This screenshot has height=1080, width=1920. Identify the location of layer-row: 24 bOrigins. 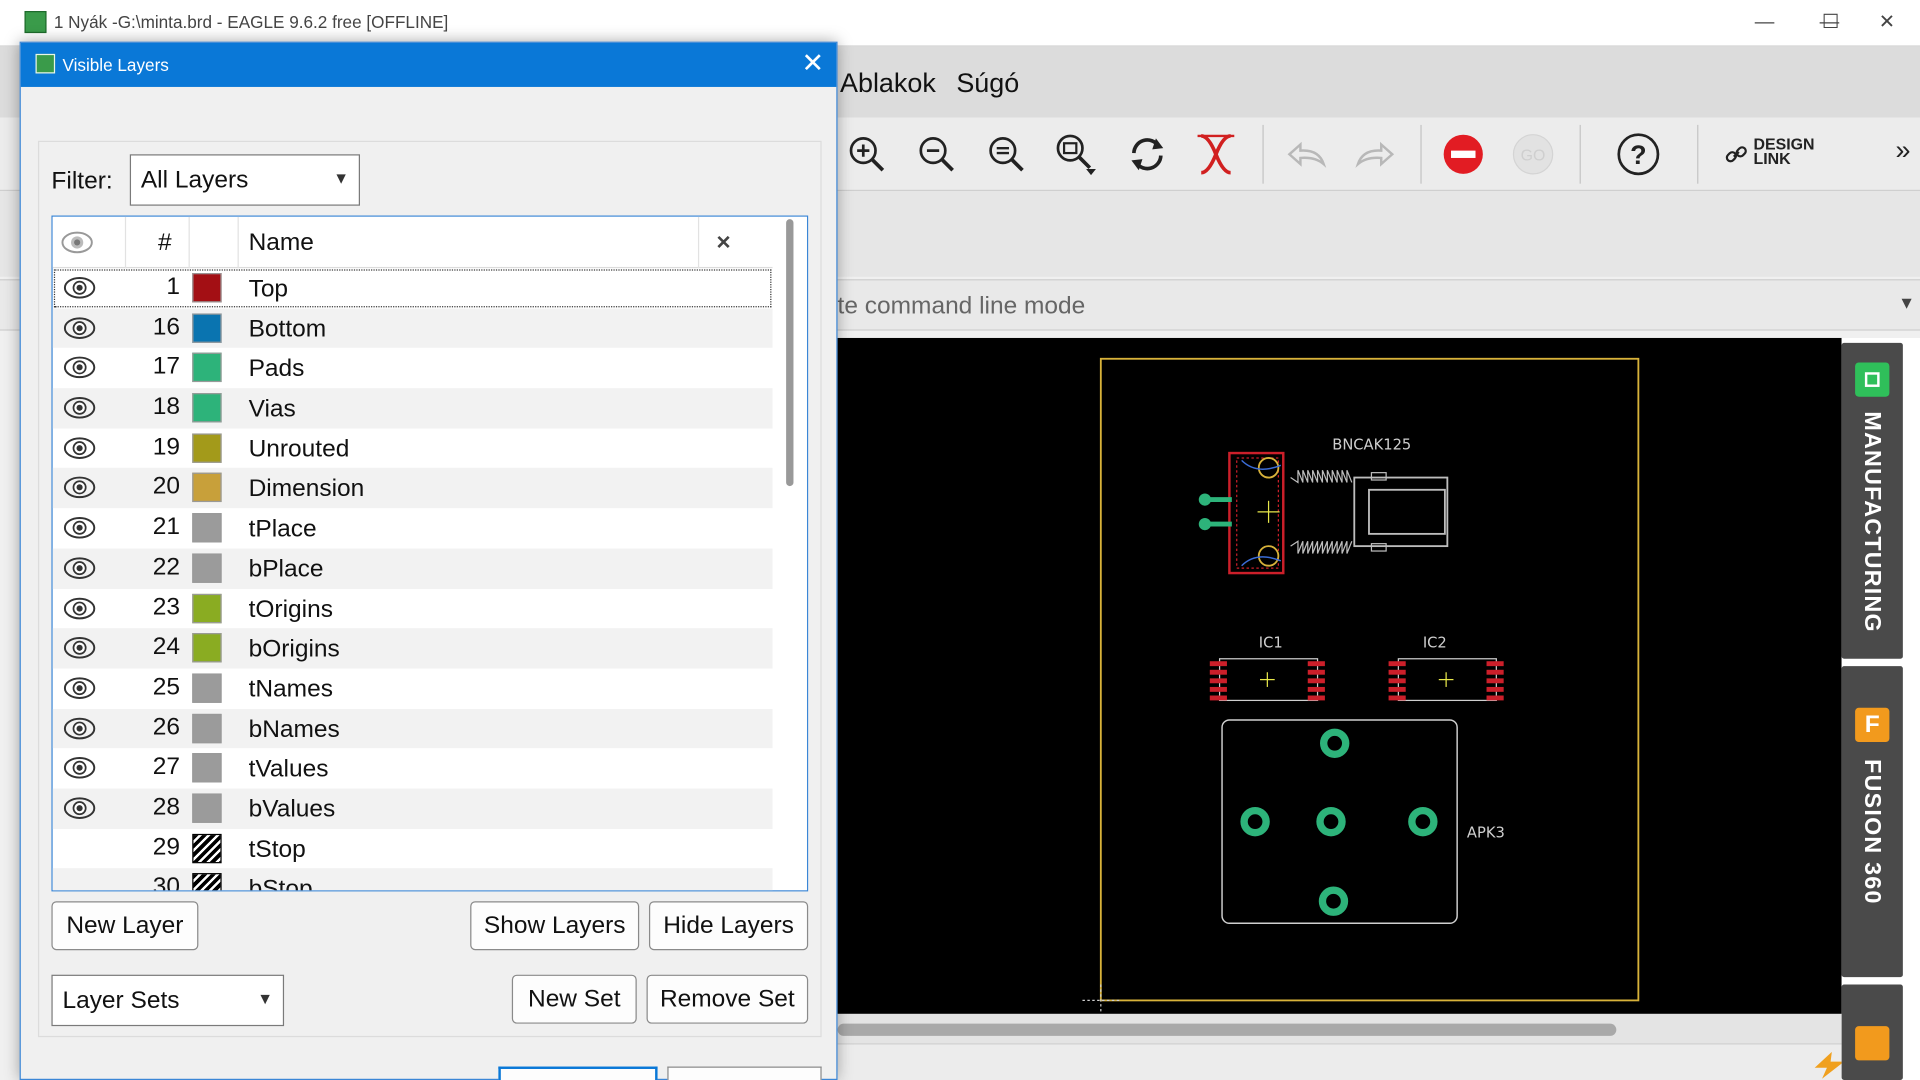
(412, 648).